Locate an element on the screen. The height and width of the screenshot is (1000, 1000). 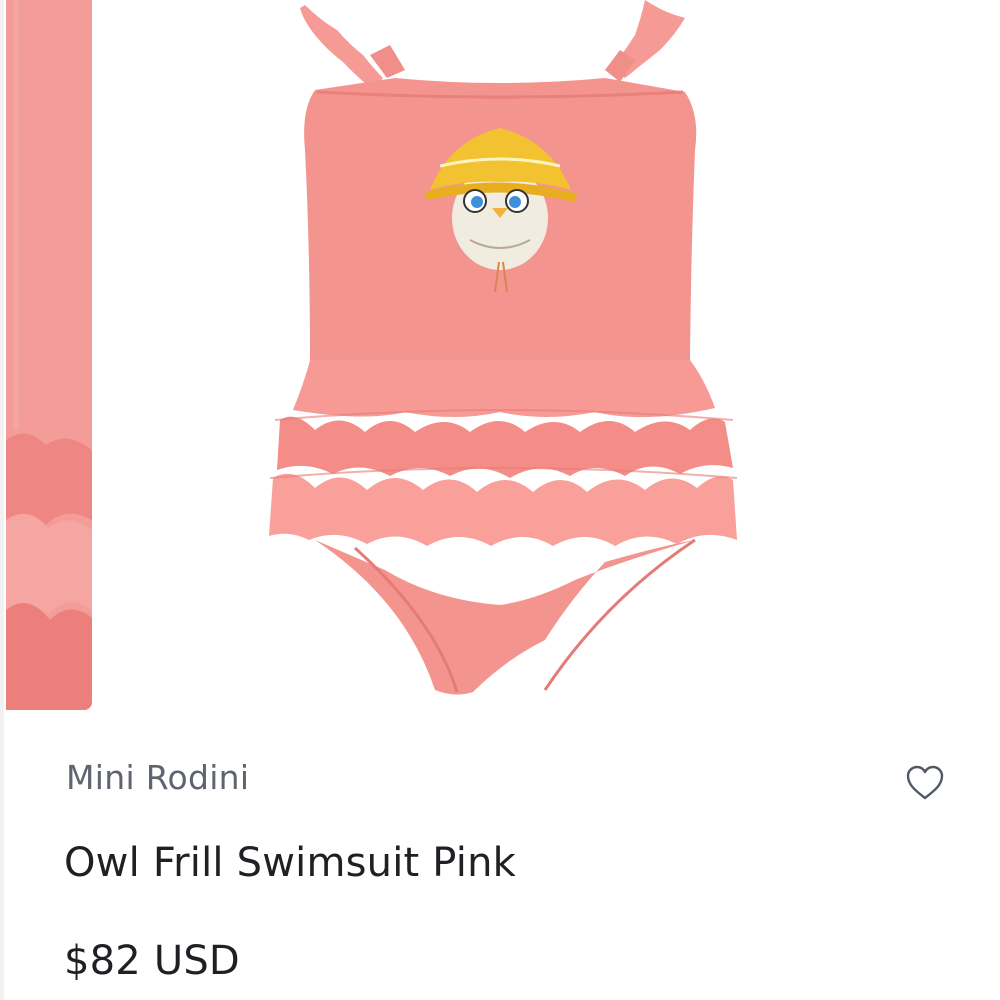
brand-name: Mini Rodini is located at coordinates (157, 777).